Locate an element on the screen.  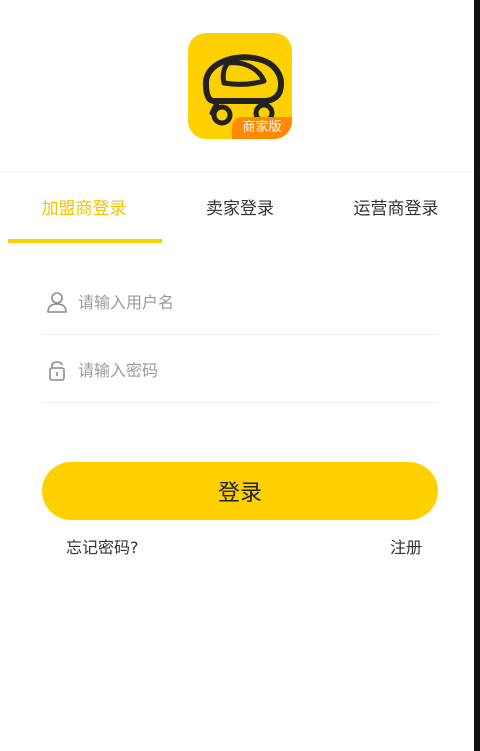
app-logo: 商家版 is located at coordinates (240, 86).